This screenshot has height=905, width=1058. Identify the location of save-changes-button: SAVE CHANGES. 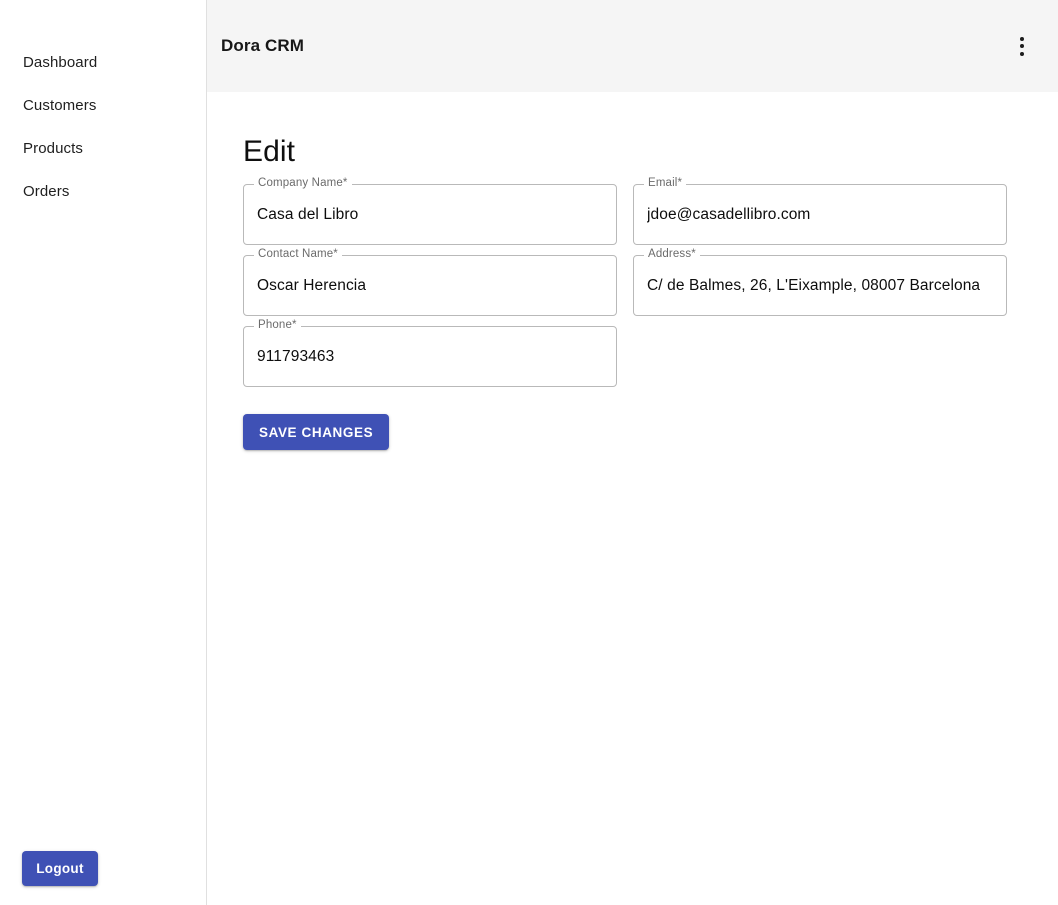
(316, 432).